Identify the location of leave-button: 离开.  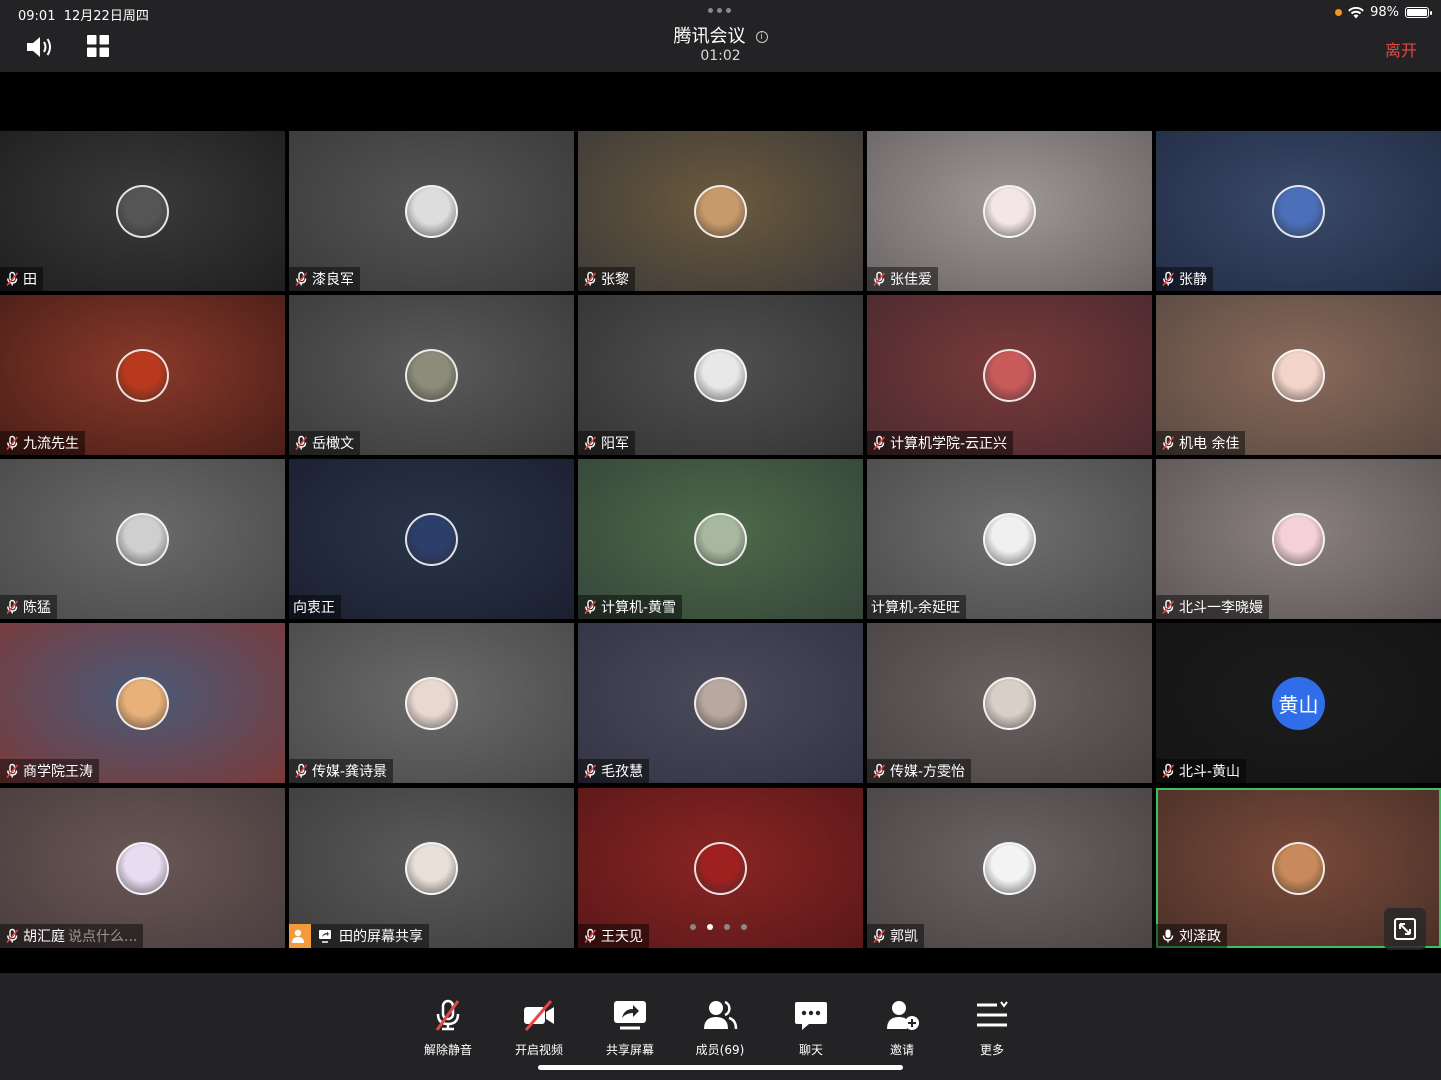
(1401, 49).